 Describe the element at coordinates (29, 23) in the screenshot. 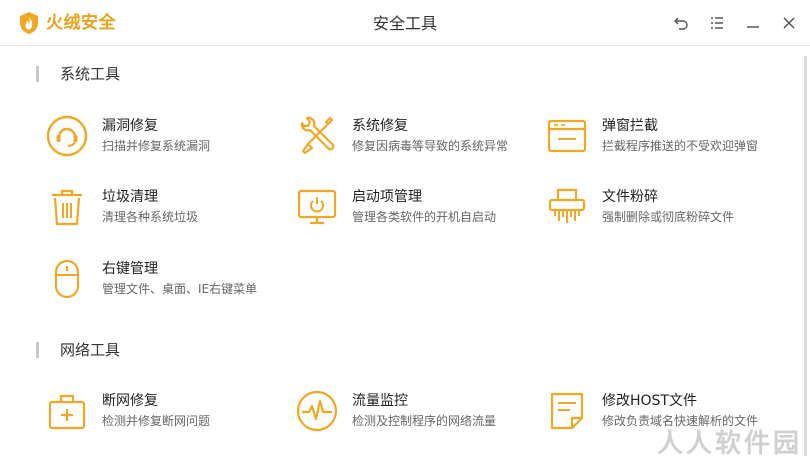

I see `huorong-logo-icon` at that location.